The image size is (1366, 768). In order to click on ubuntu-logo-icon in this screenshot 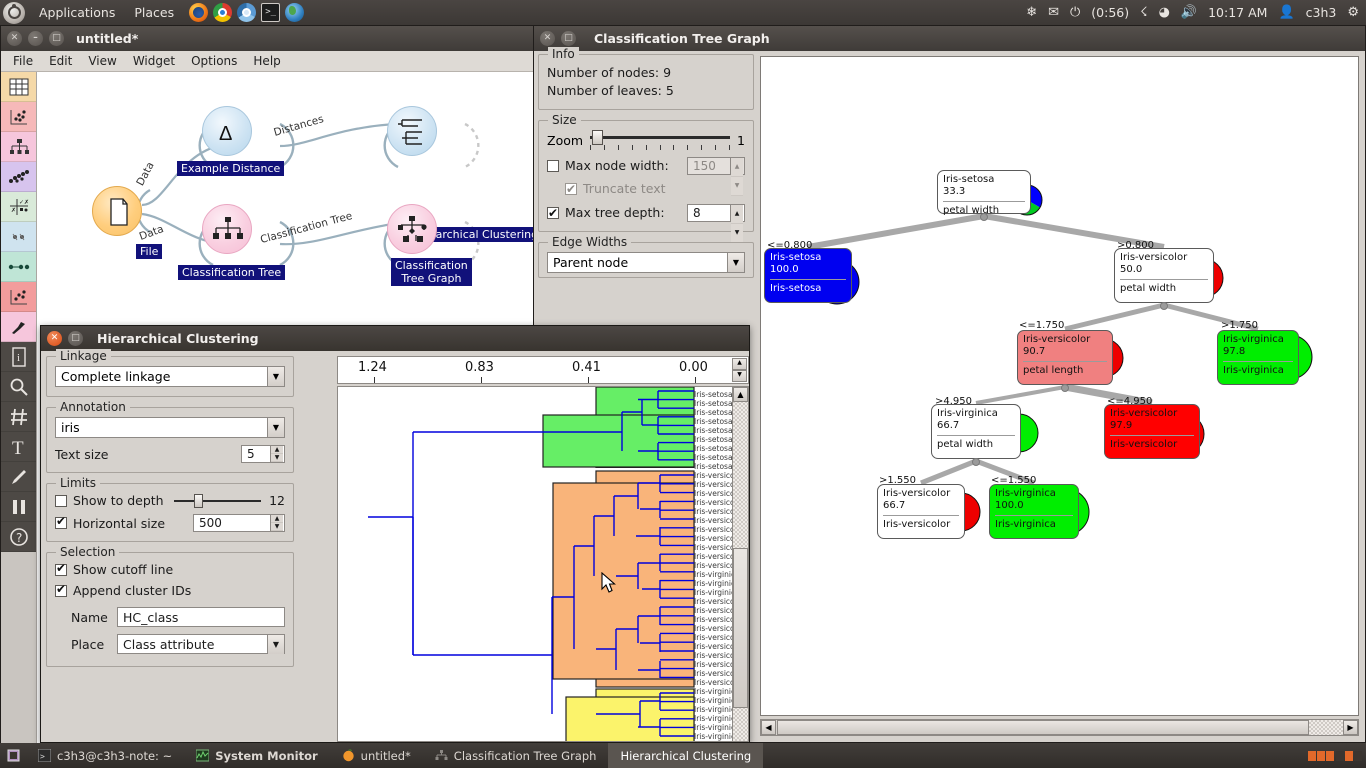, I will do `click(14, 12)`.